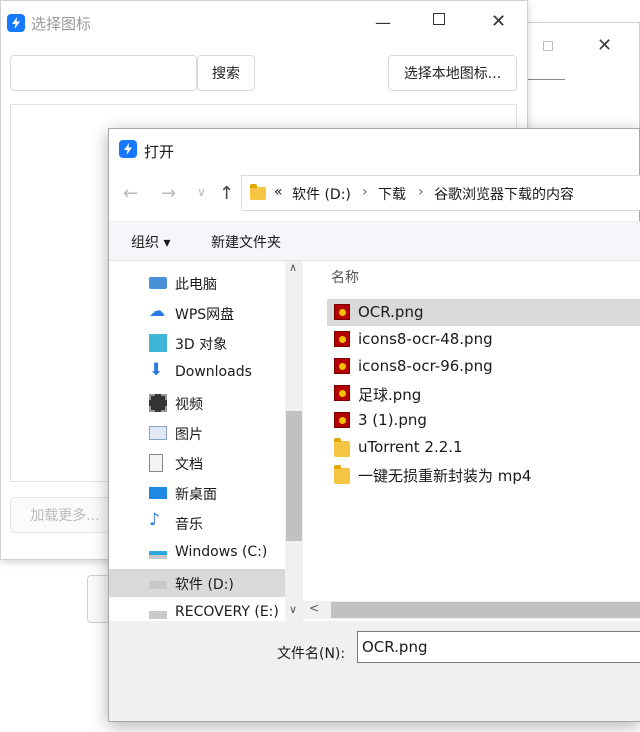 The image size is (640, 732). What do you see at coordinates (504, 194) in the screenshot?
I see `breadcrumb-current: 谷歌浏览器下载的内容` at bounding box center [504, 194].